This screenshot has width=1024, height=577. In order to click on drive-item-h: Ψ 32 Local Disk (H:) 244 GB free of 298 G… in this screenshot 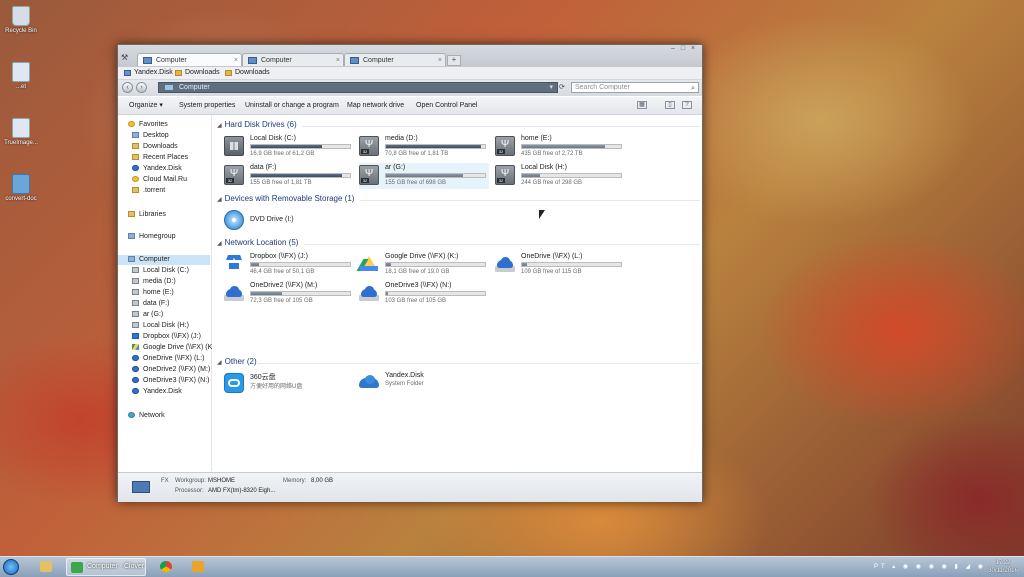, I will do `click(560, 176)`.